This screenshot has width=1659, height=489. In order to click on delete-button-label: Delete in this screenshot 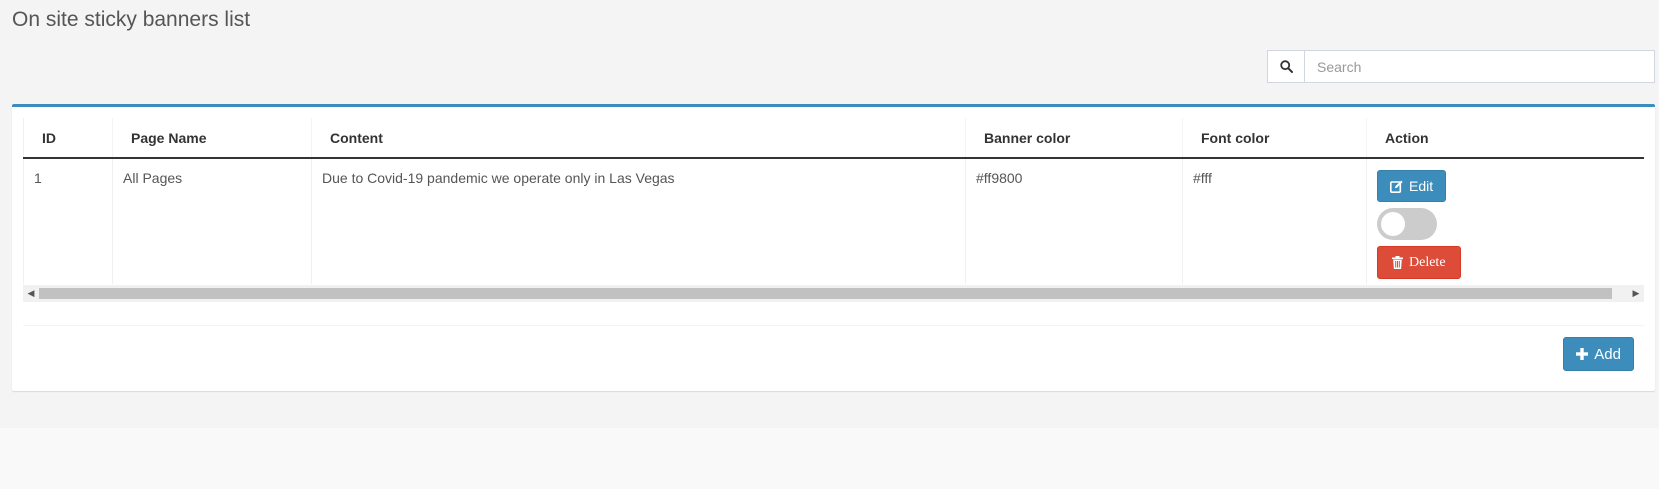, I will do `click(1427, 262)`.